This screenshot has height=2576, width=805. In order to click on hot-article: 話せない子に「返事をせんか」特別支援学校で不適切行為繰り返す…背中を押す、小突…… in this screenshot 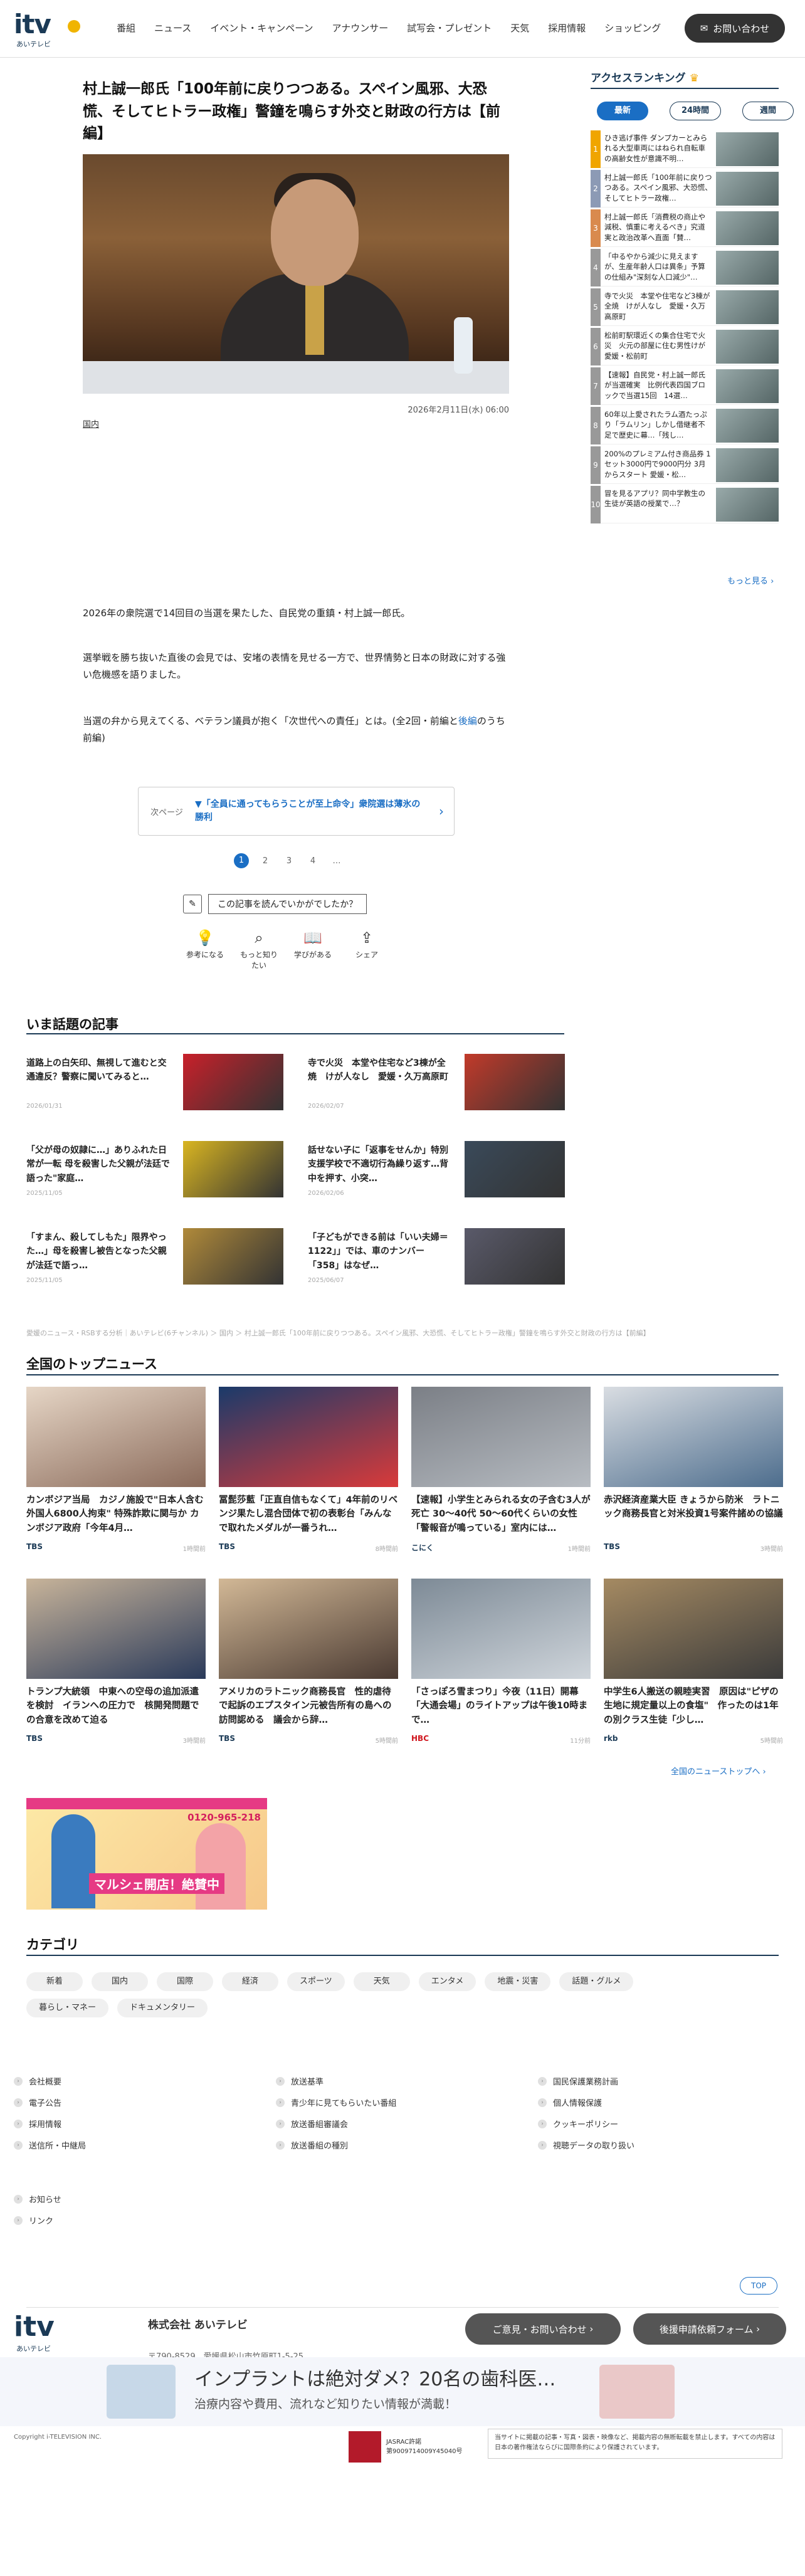, I will do `click(436, 1171)`.